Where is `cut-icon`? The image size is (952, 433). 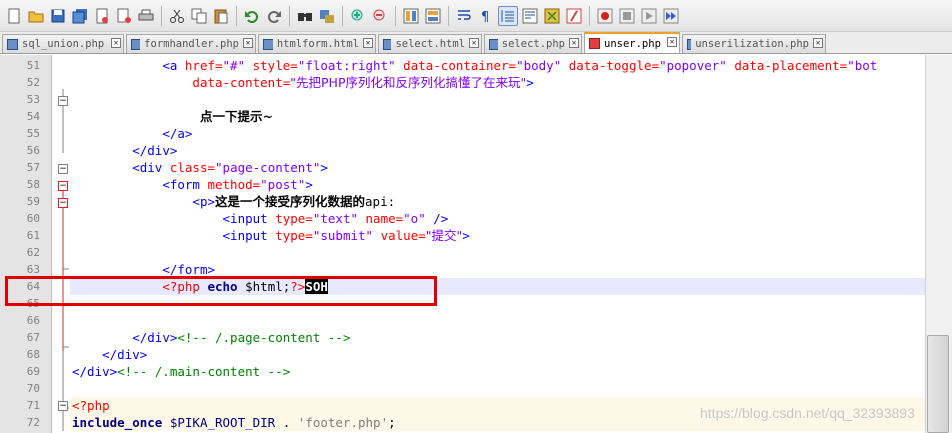 cut-icon is located at coordinates (177, 16).